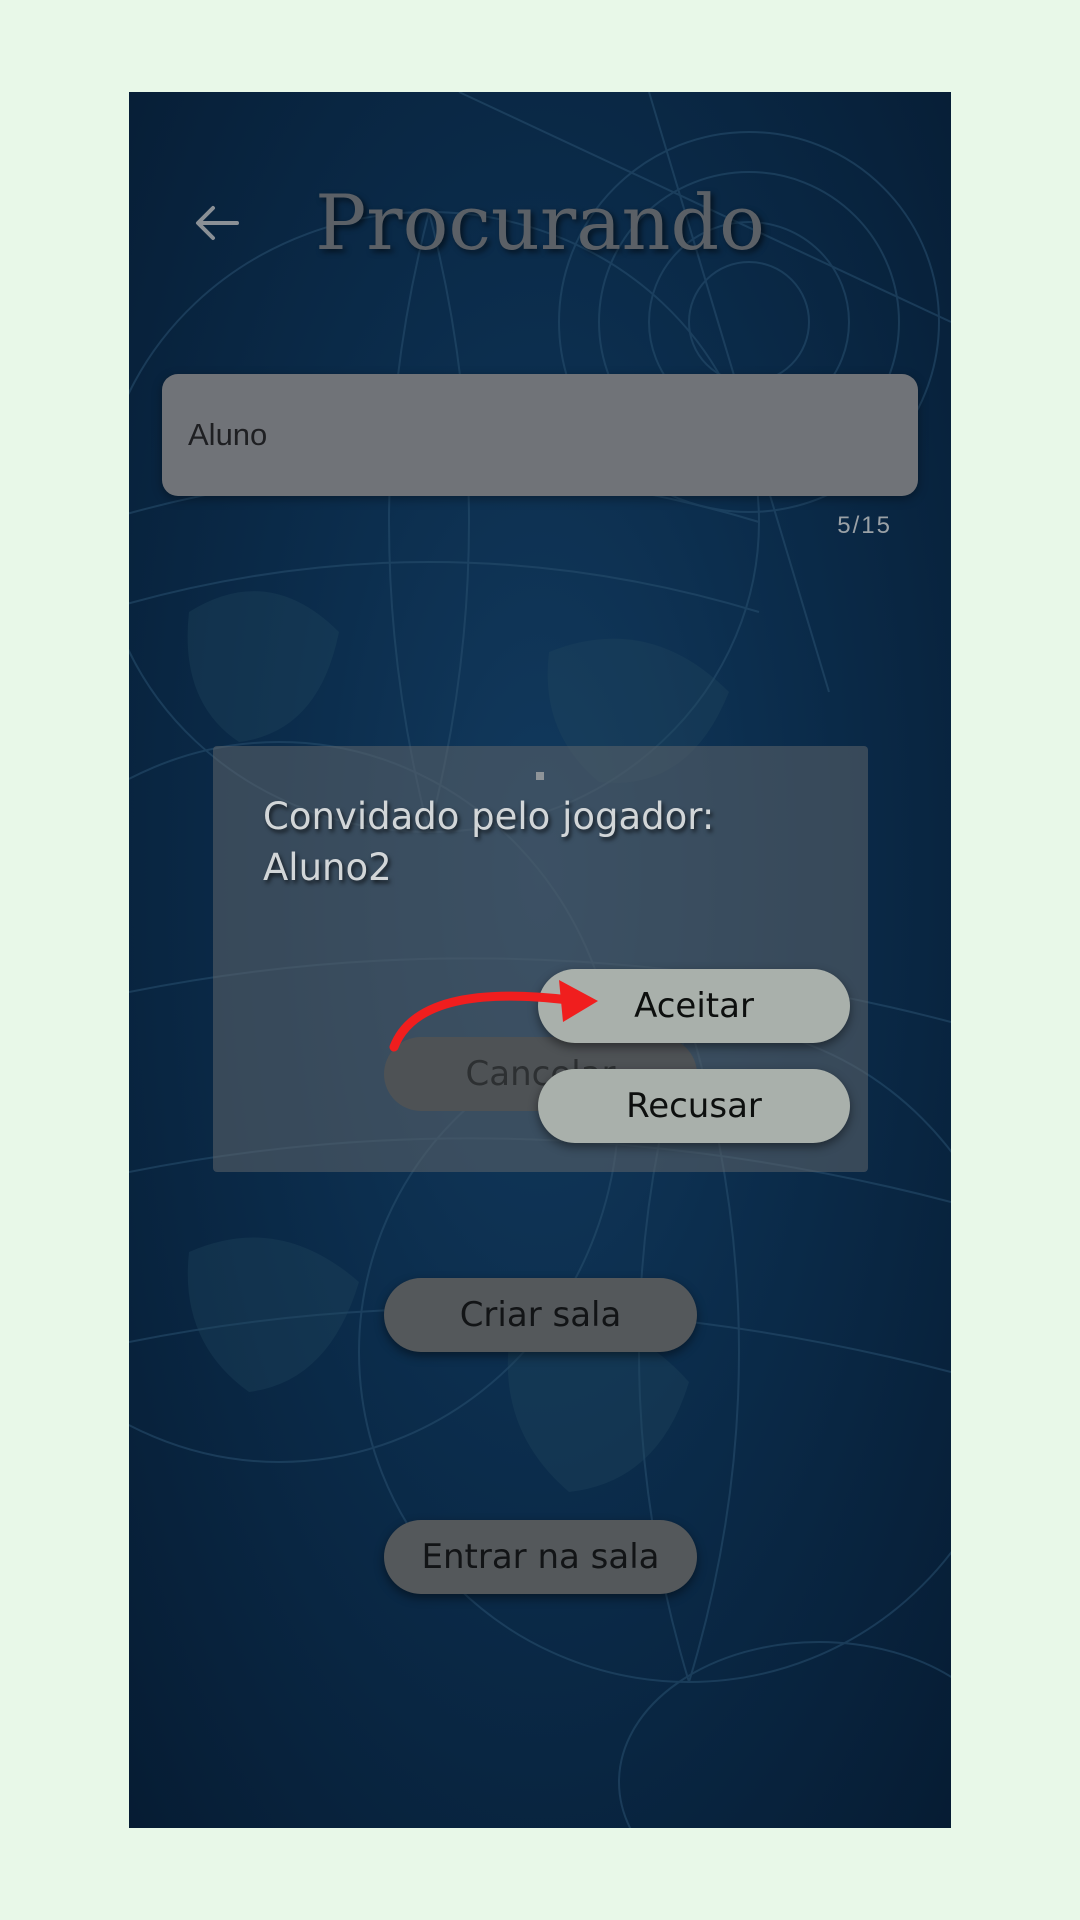 The width and height of the screenshot is (1080, 1920). What do you see at coordinates (694, 1106) in the screenshot?
I see `decline-button: Recusar` at bounding box center [694, 1106].